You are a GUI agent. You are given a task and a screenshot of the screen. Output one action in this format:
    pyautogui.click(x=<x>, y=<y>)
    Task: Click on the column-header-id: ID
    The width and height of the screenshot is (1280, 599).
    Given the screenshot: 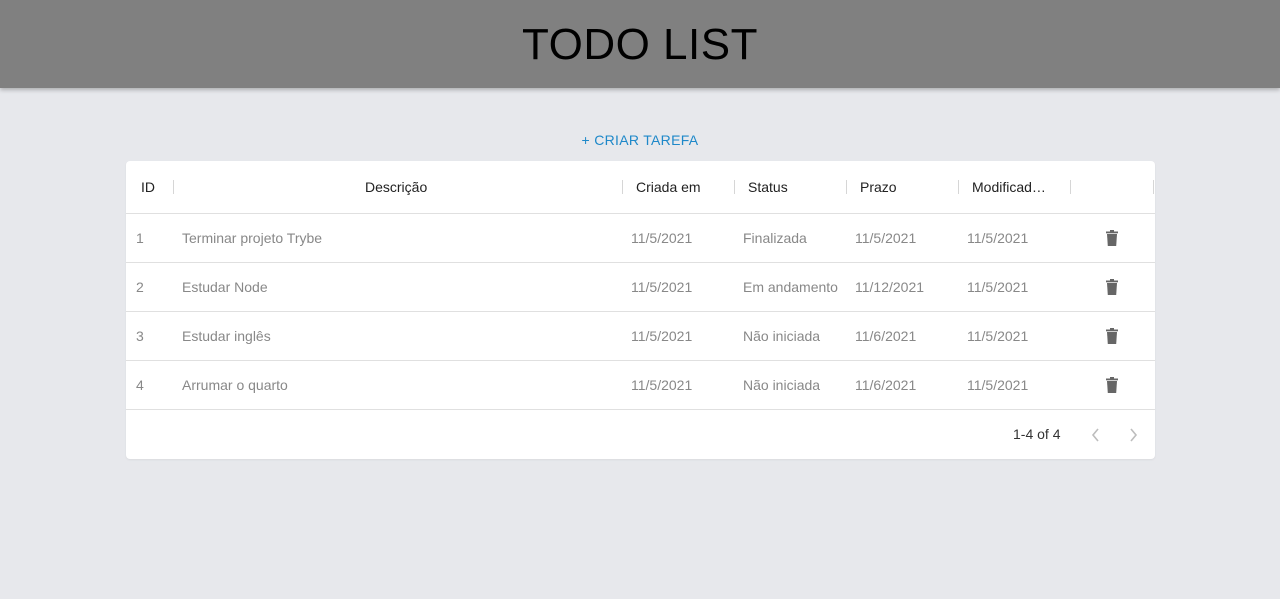 What is the action you would take?
    pyautogui.click(x=148, y=187)
    